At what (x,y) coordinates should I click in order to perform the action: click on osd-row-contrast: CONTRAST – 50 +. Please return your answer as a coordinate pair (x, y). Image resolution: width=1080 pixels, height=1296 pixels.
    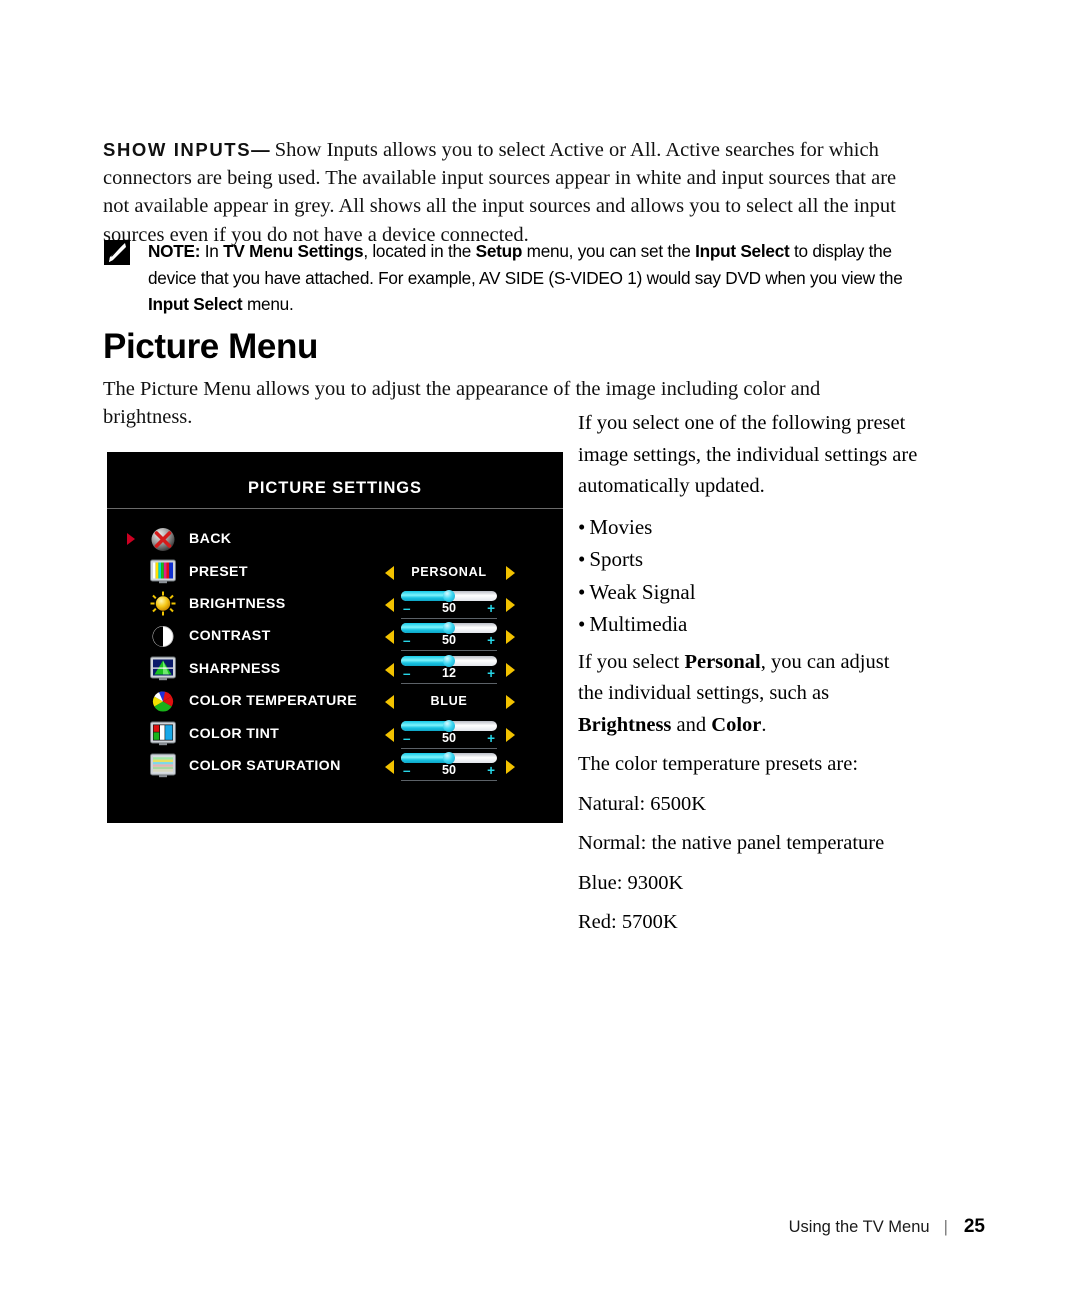
    Looking at the image, I should click on (335, 636).